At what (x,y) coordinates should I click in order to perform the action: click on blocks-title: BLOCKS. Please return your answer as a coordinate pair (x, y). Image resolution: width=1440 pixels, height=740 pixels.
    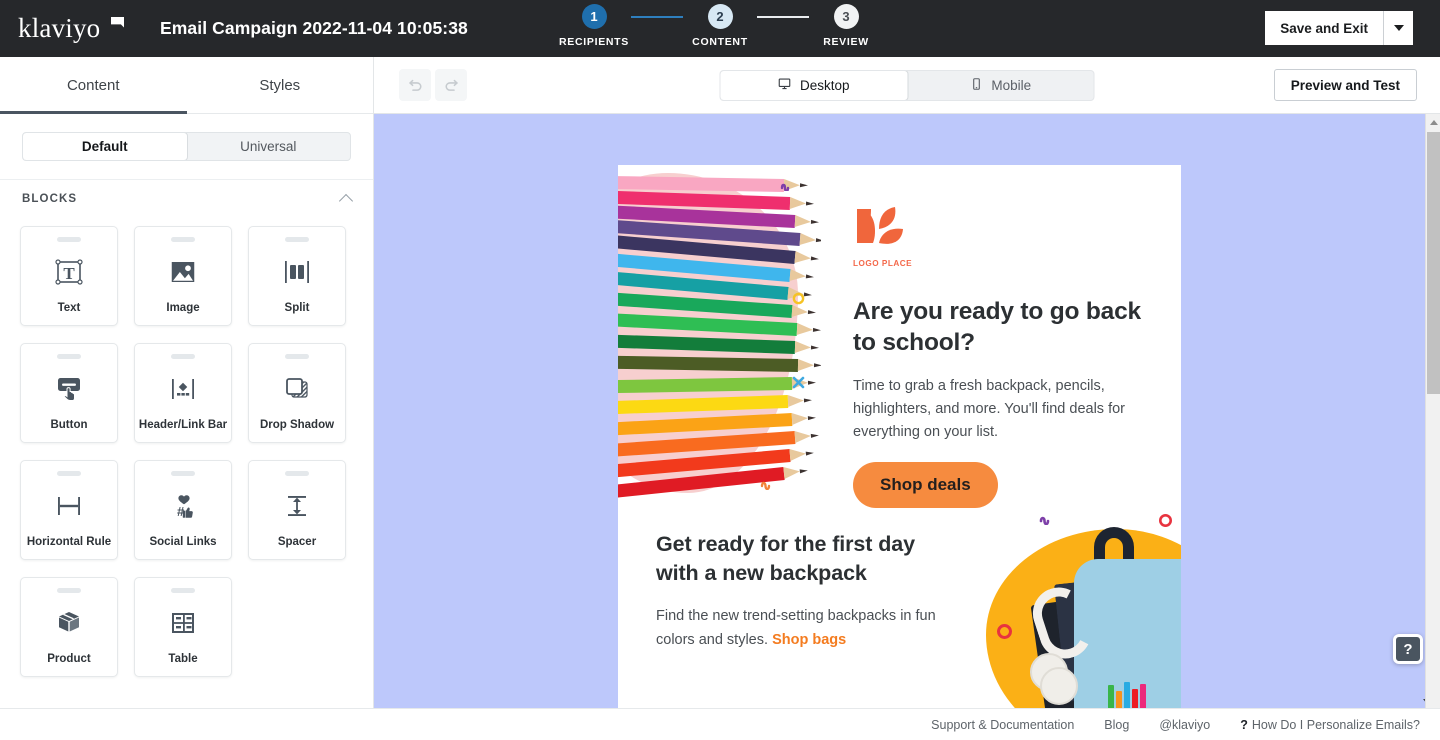
    Looking at the image, I should click on (50, 199).